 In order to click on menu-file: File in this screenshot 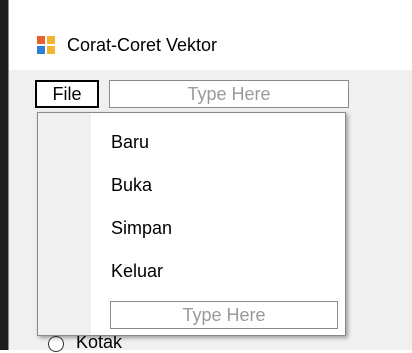, I will do `click(67, 94)`.